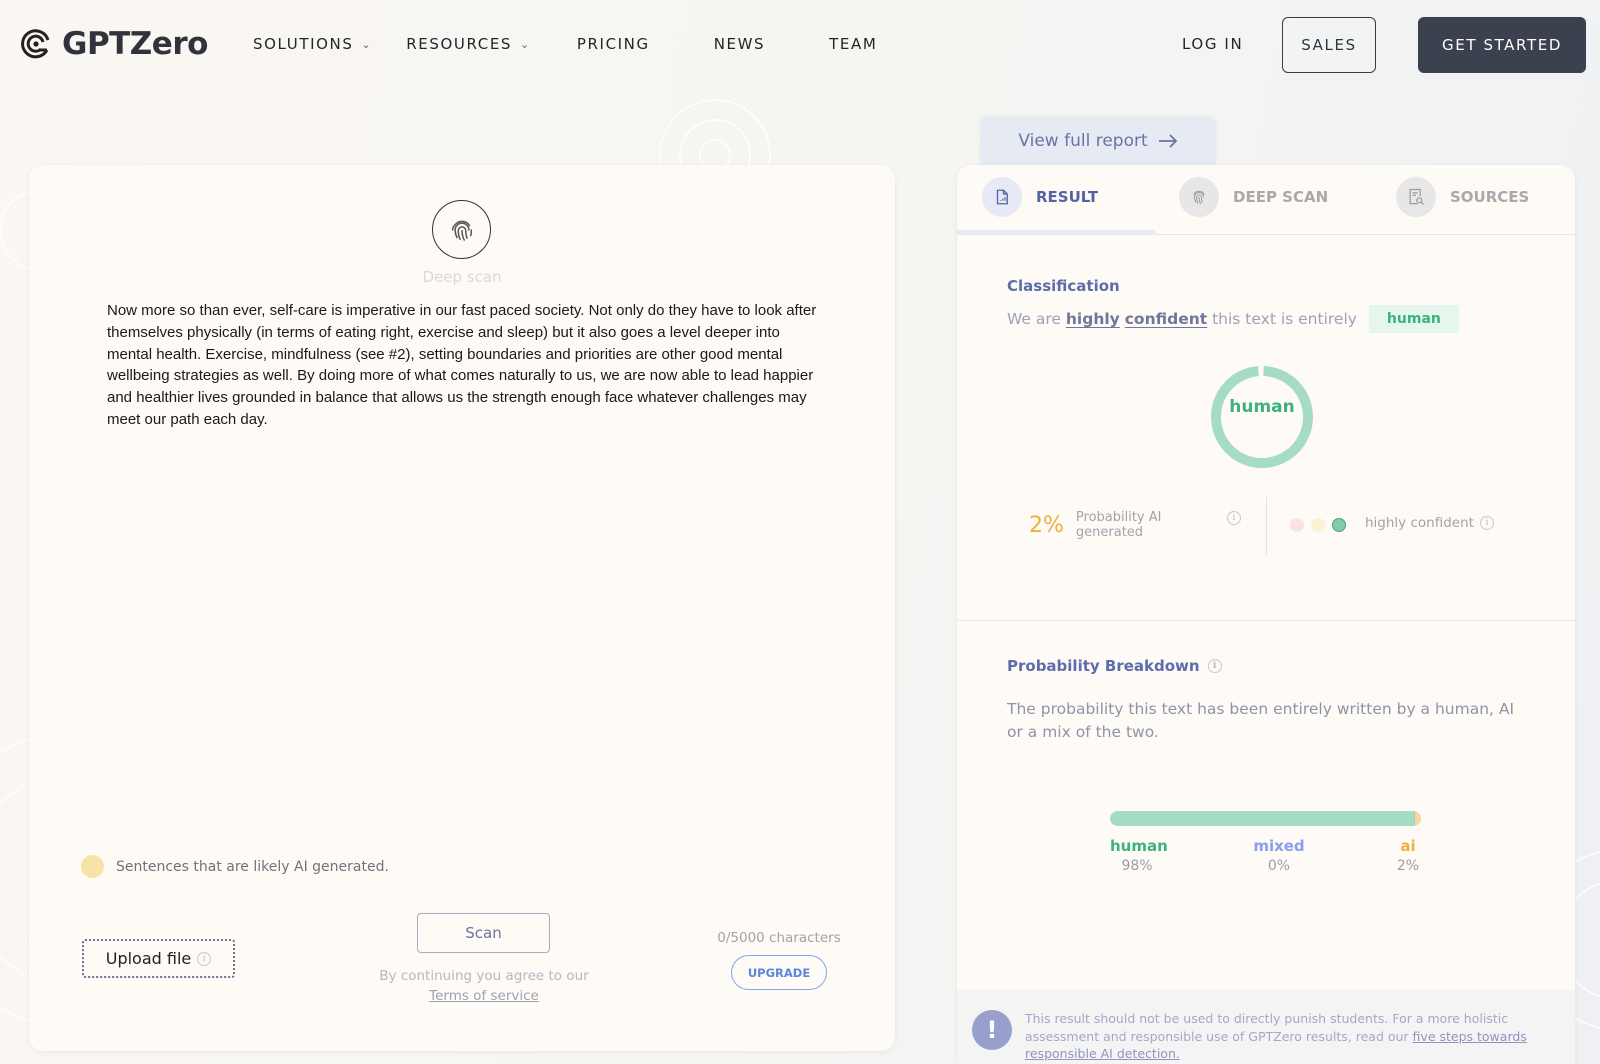 The width and height of the screenshot is (1600, 1064). What do you see at coordinates (1339, 525) in the screenshot?
I see `confidence-dot-high` at bounding box center [1339, 525].